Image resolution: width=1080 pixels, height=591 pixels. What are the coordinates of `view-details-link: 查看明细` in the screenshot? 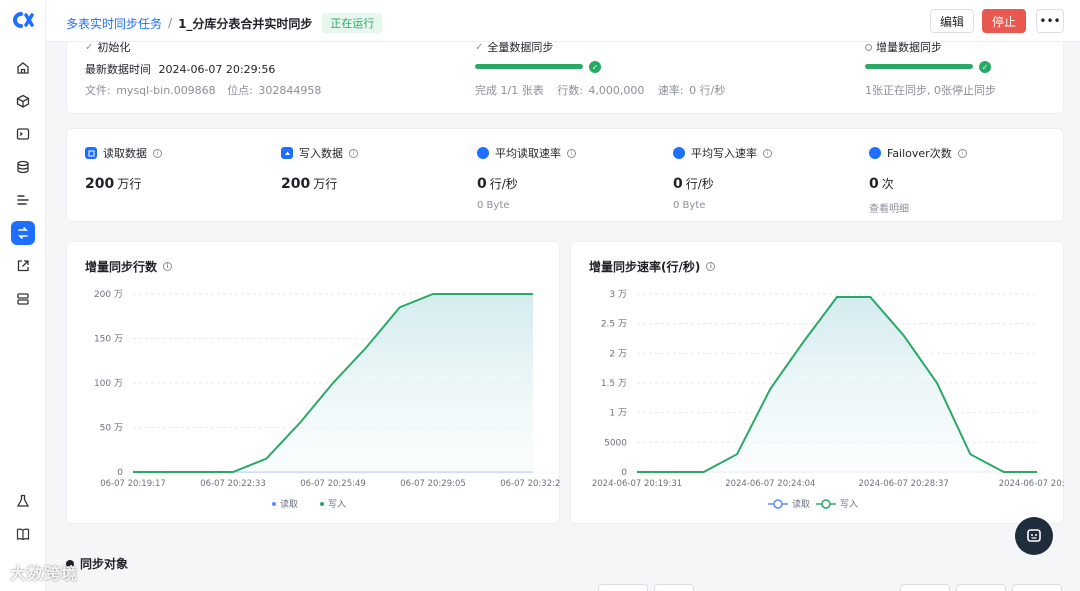 It's located at (959, 207).